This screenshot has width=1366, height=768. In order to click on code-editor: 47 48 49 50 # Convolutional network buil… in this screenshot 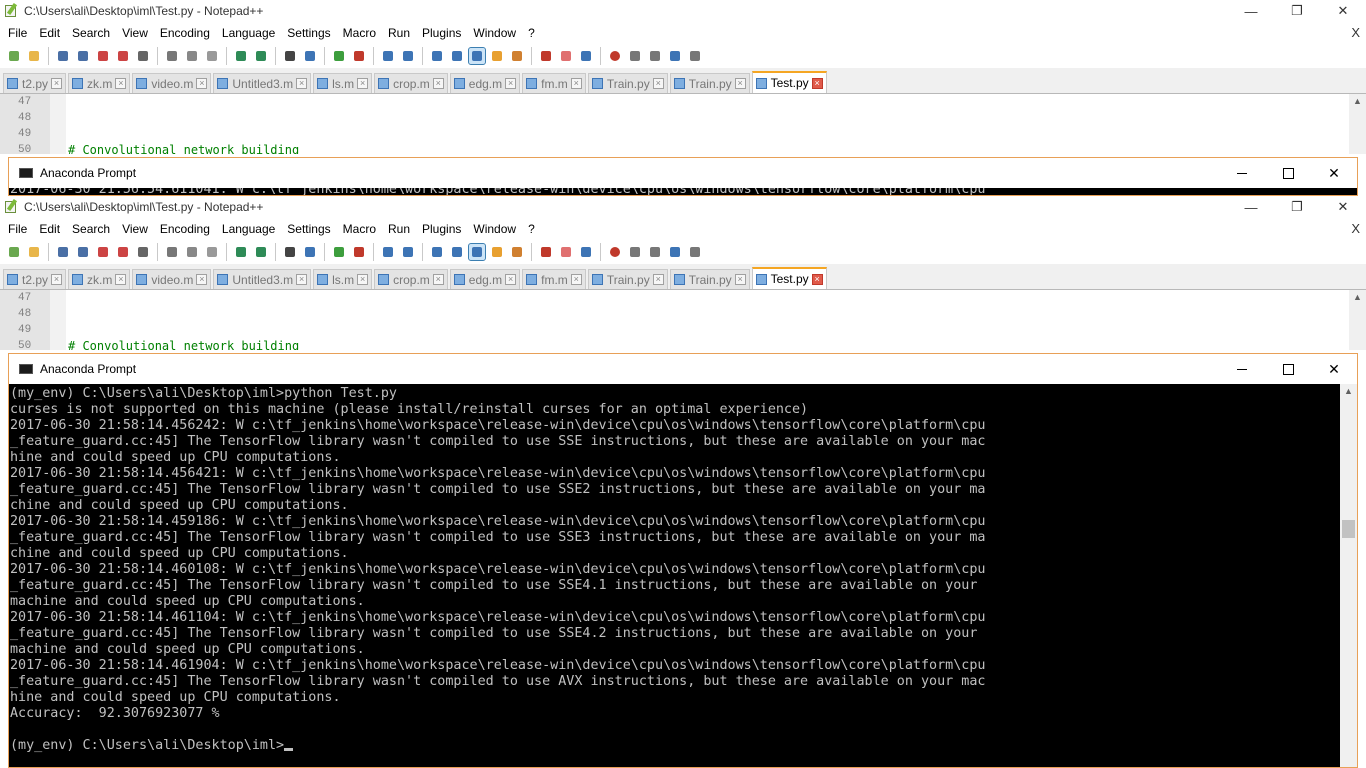, I will do `click(683, 124)`.